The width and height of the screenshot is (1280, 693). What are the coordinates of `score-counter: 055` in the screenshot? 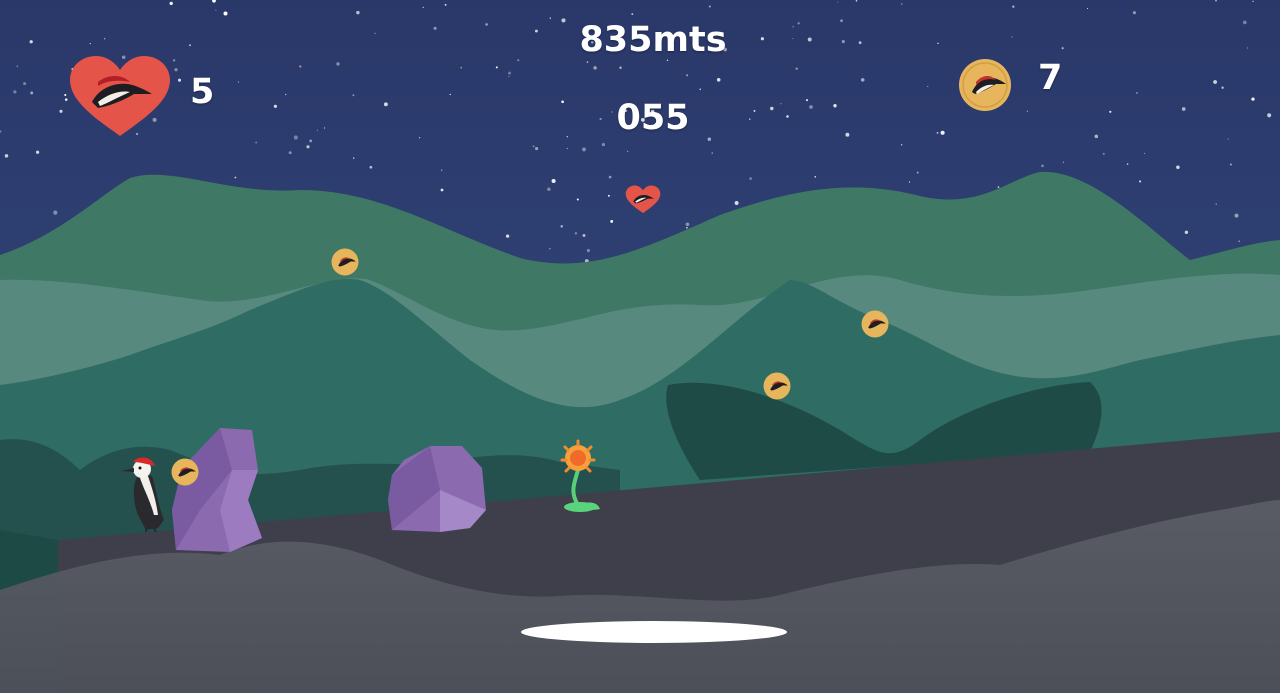 It's located at (653, 118).